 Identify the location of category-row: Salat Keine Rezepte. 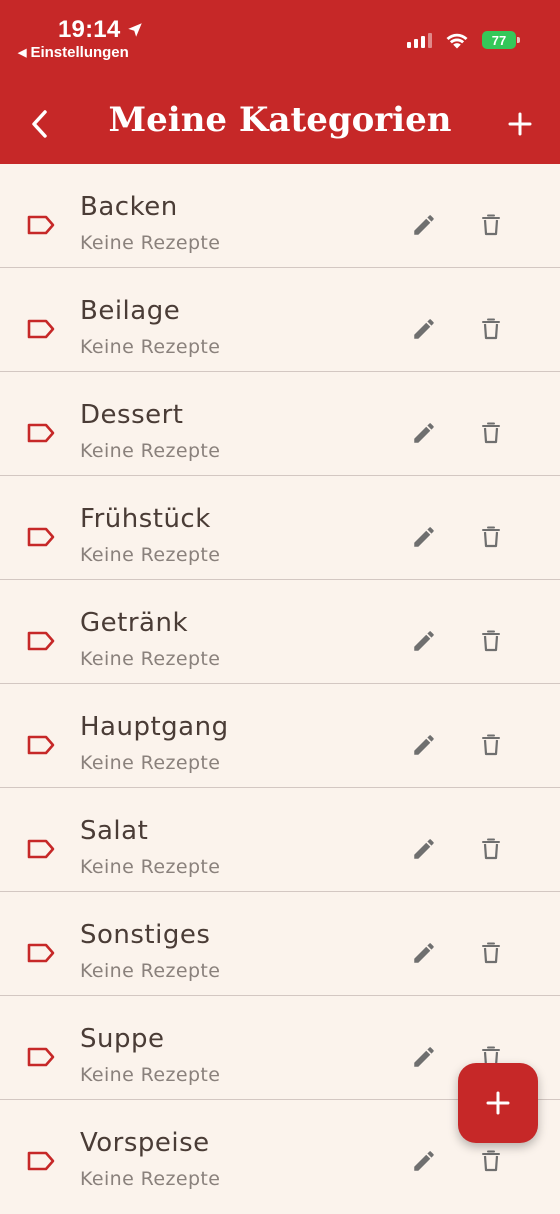
(280, 840).